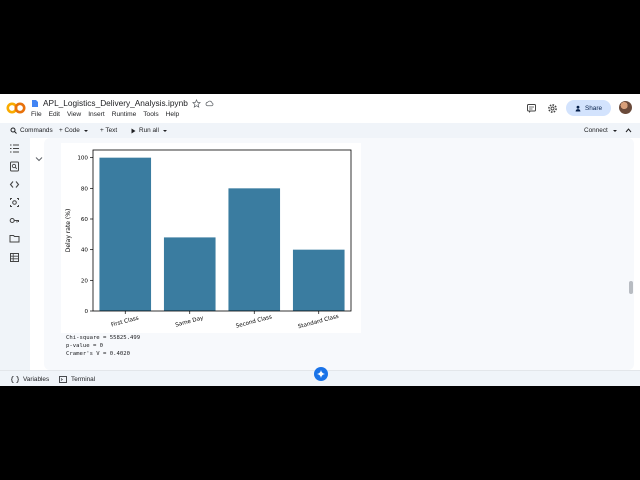 The width and height of the screenshot is (640, 480). I want to click on settings-gear-icon, so click(552, 108).